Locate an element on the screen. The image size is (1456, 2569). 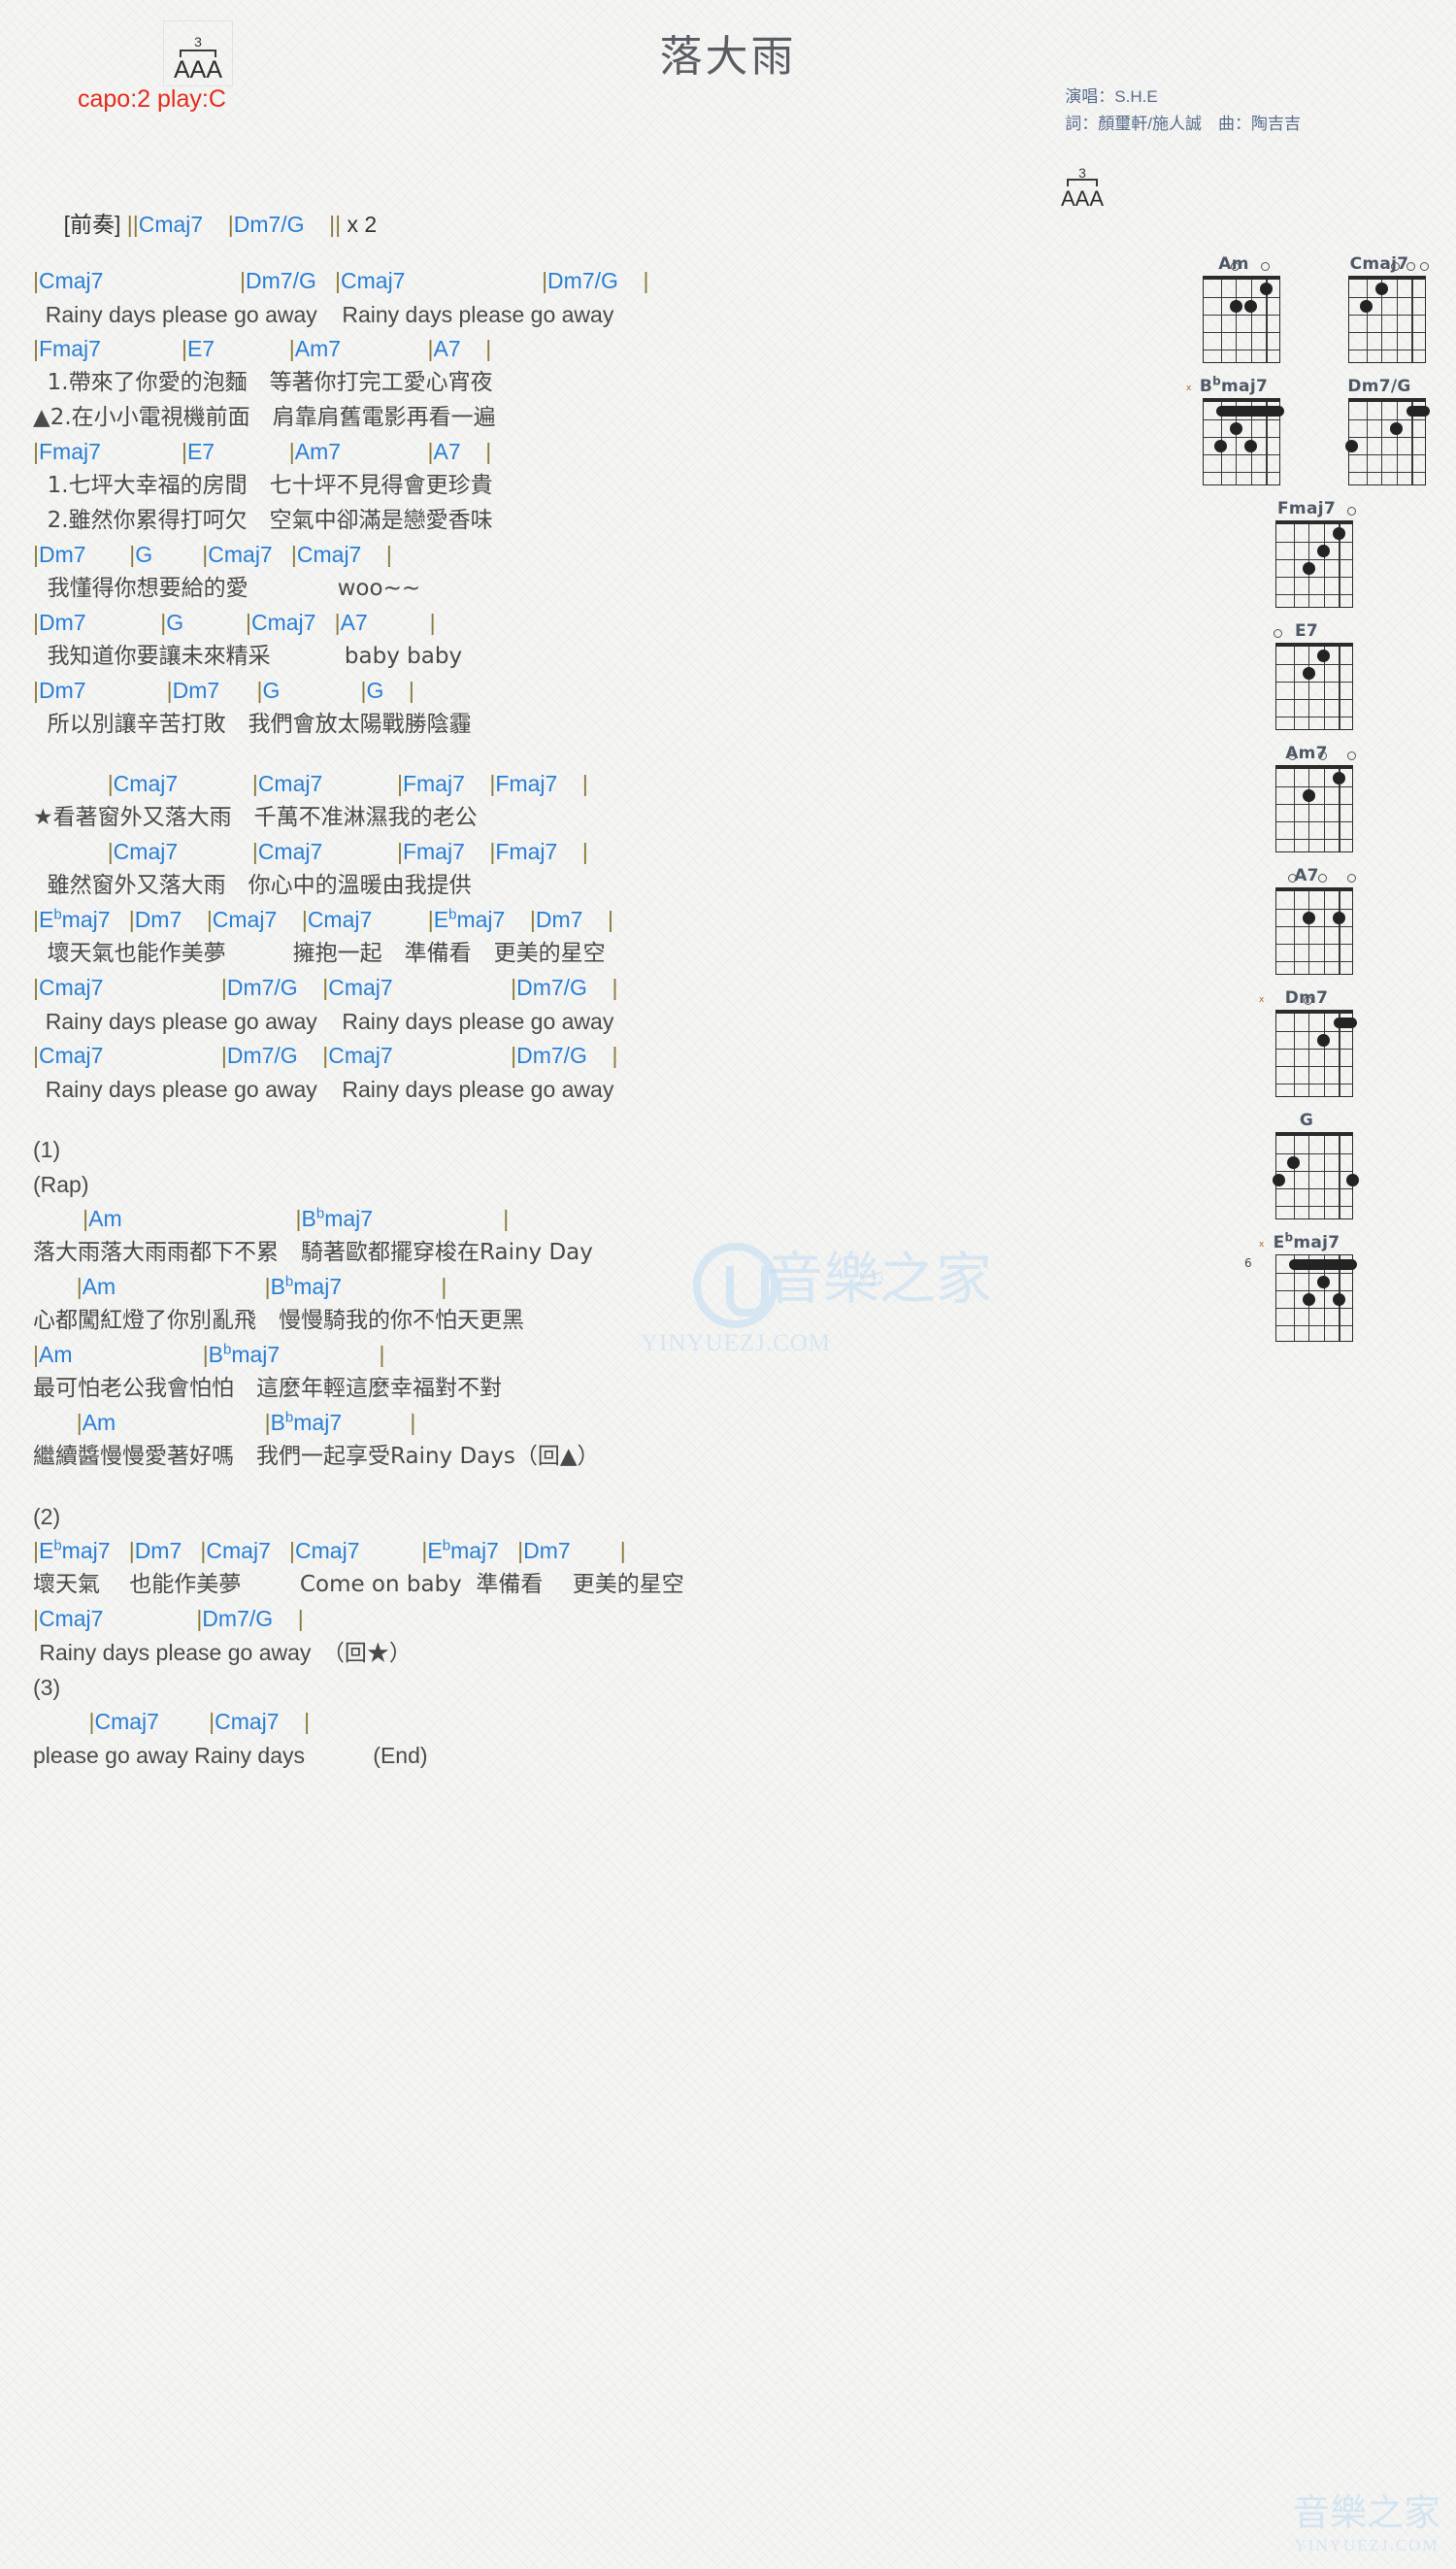
lyric-line: please go away Rainy days (End) is located at coordinates (230, 1756).